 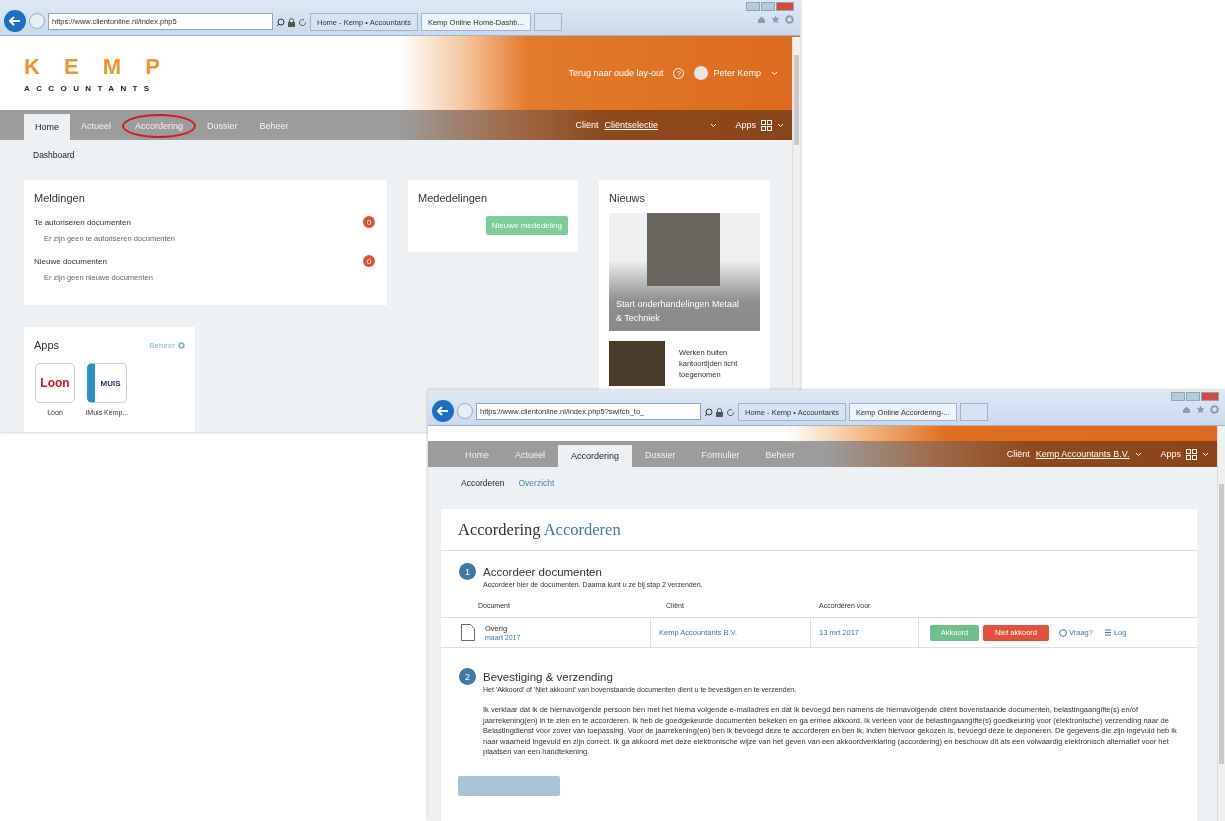 What do you see at coordinates (637, 363) in the screenshot?
I see `photo-placeholder` at bounding box center [637, 363].